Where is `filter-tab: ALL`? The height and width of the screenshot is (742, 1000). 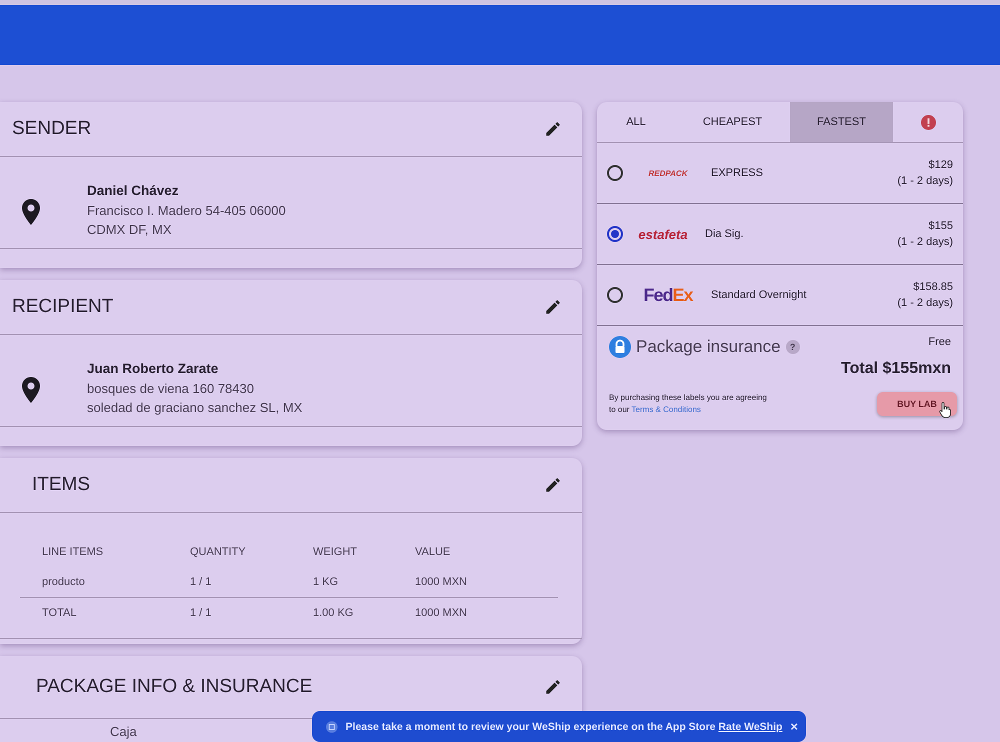 filter-tab: ALL is located at coordinates (636, 122).